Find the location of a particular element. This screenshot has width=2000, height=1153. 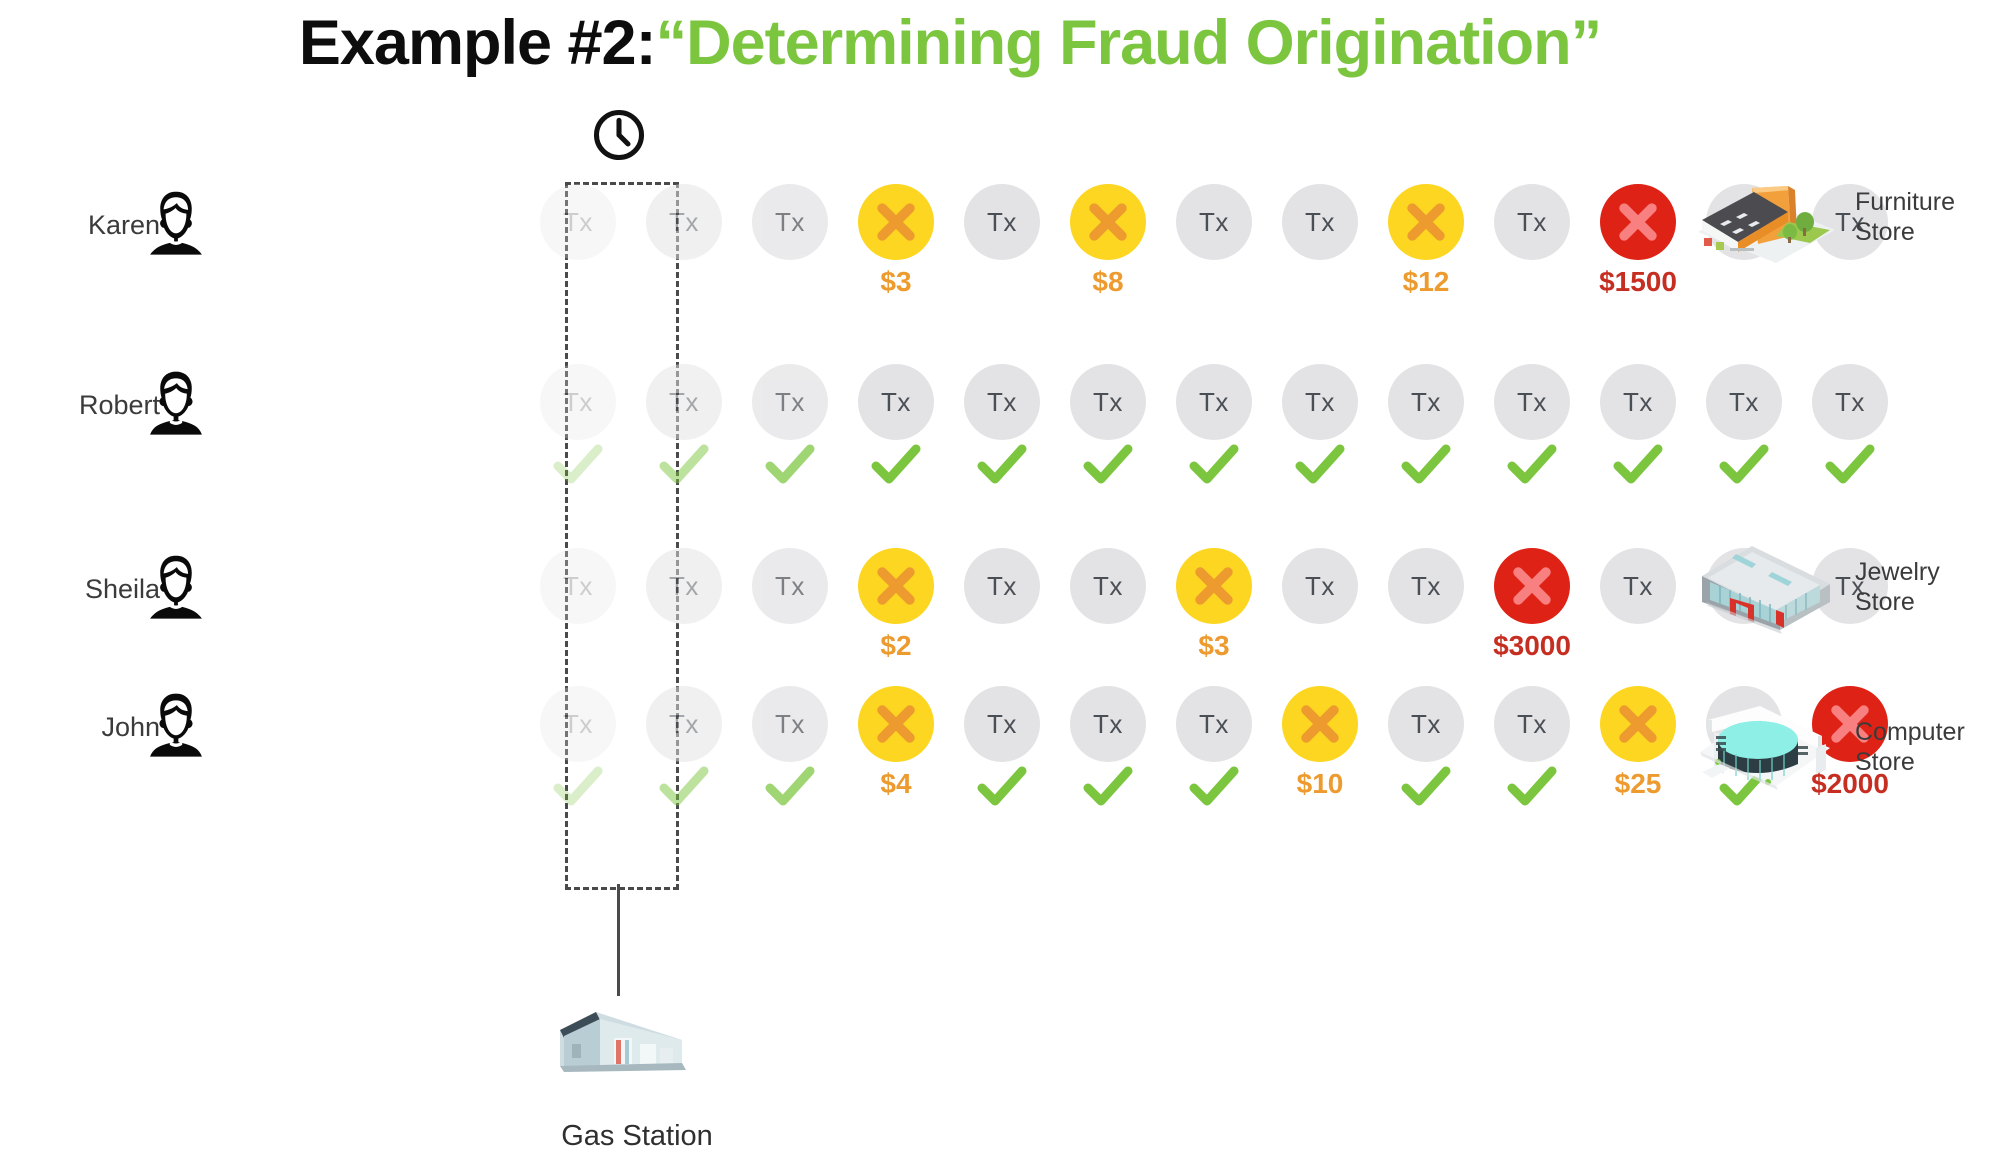

transaction-cell: $10 is located at coordinates (1320, 742).